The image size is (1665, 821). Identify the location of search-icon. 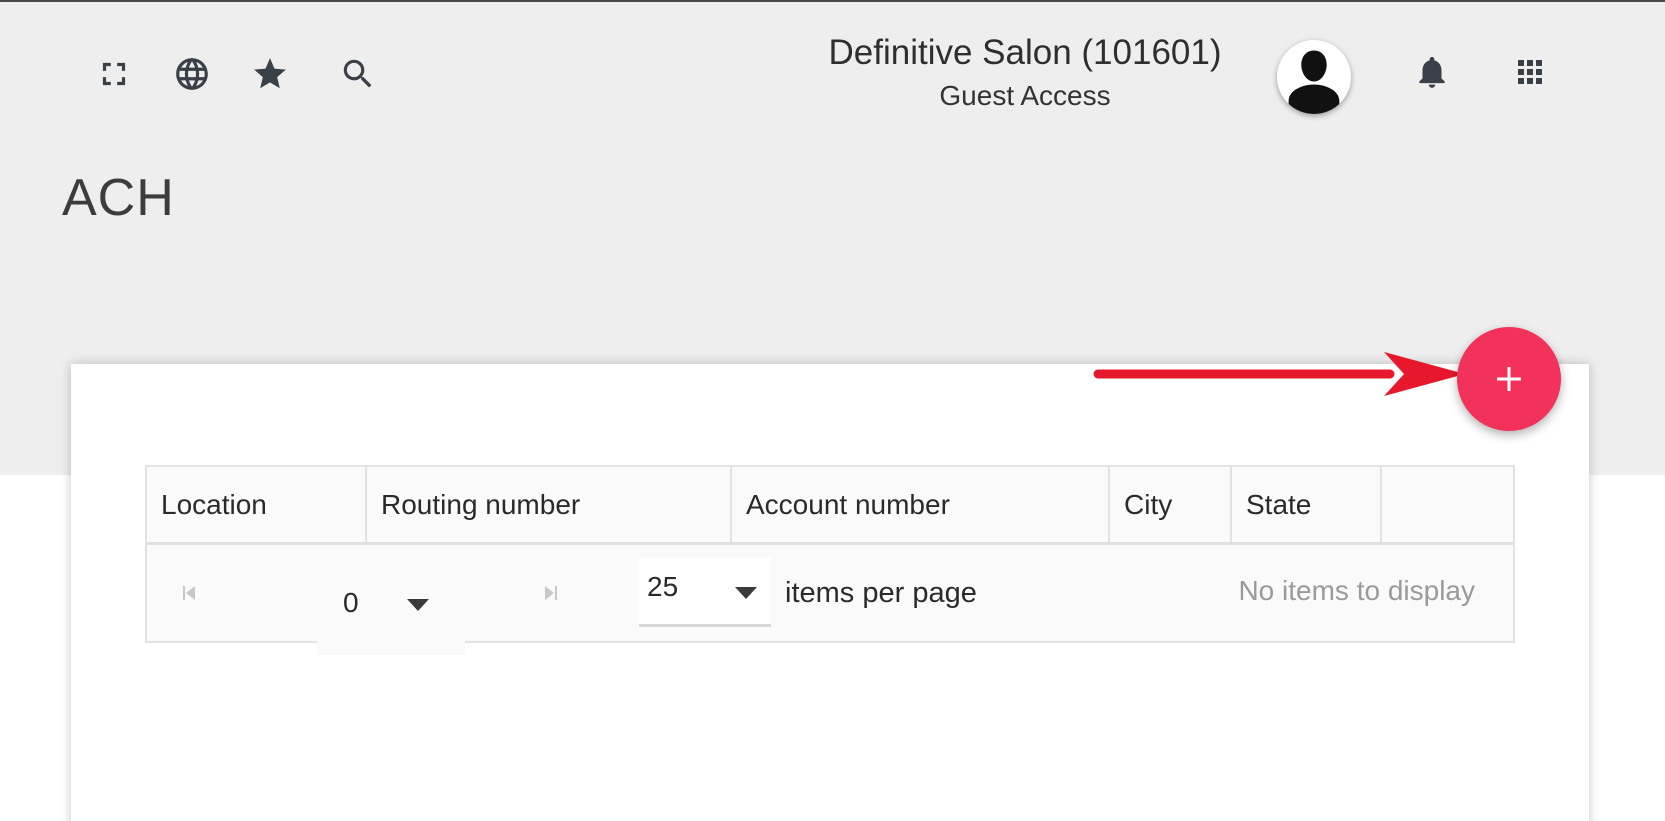
(357, 73).